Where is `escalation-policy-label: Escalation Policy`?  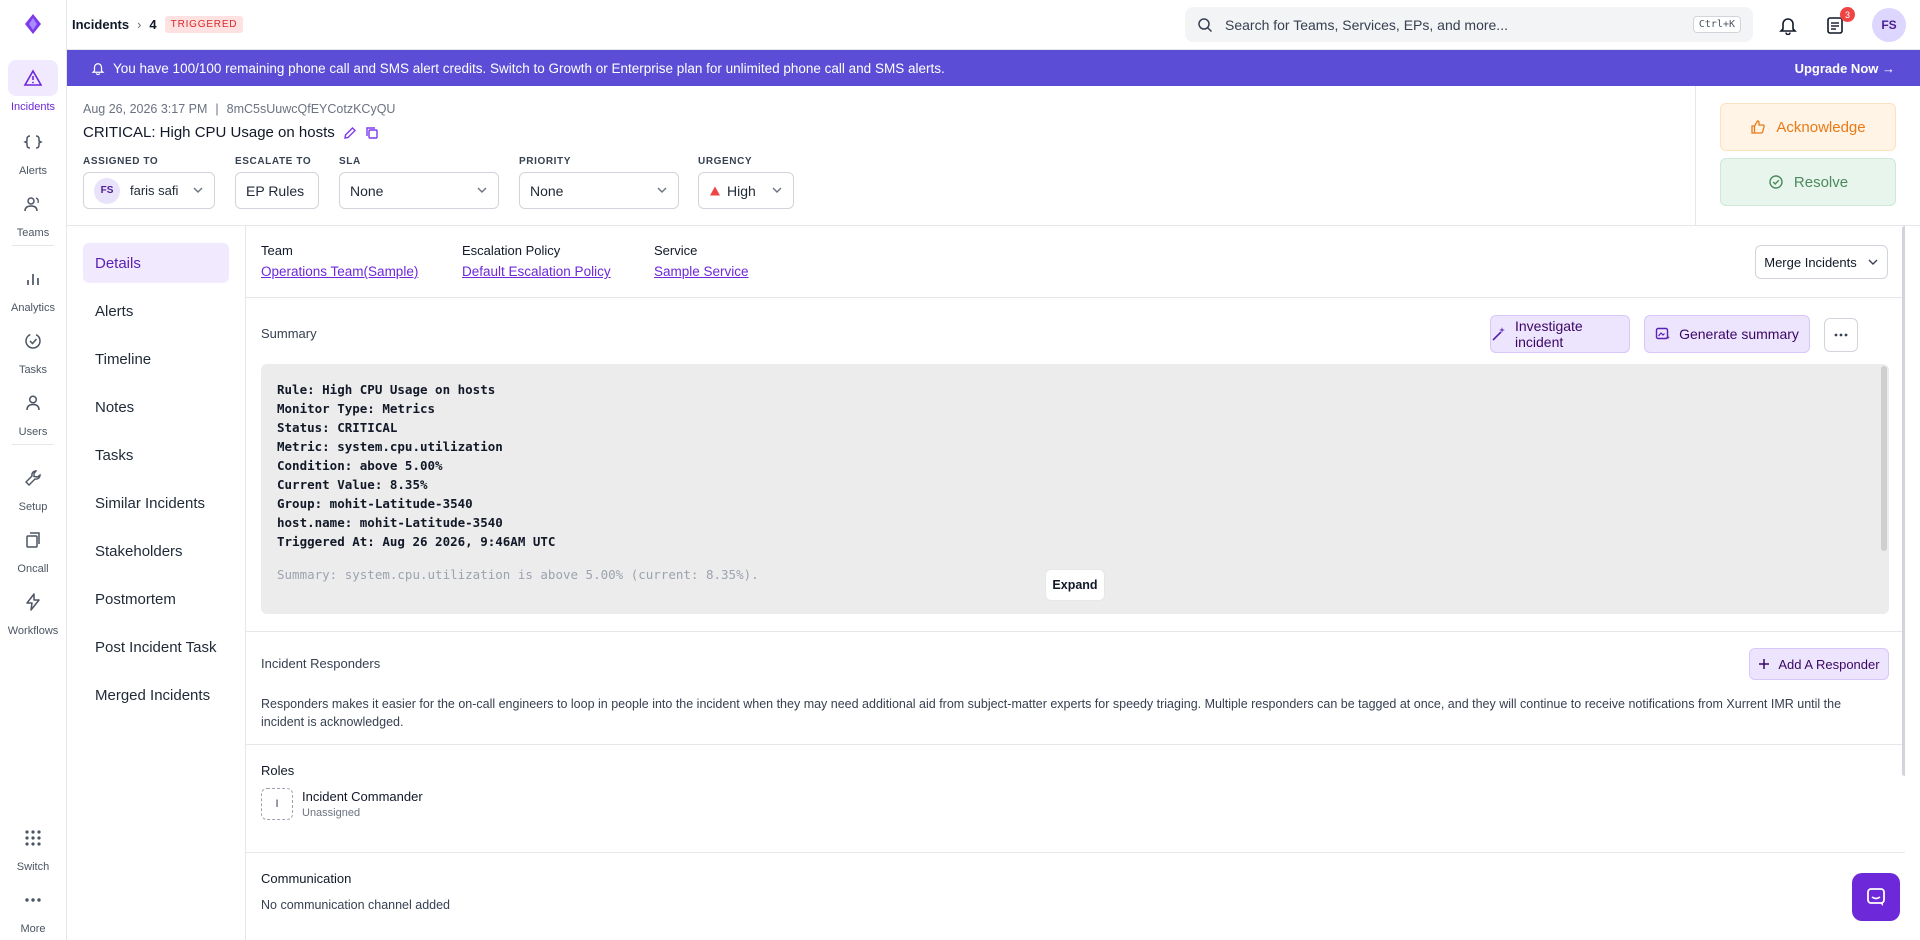 escalation-policy-label: Escalation Policy is located at coordinates (511, 250).